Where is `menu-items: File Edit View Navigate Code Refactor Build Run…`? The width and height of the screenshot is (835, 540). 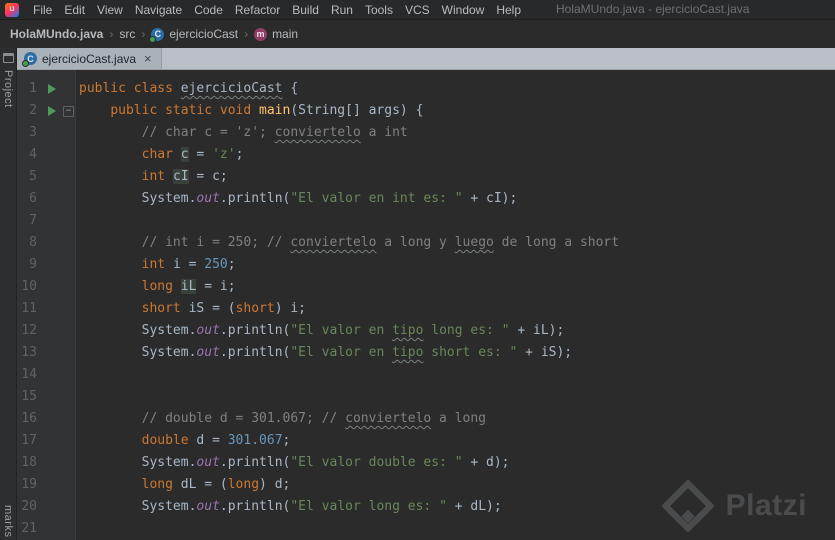 menu-items: File Edit View Navigate Code Refactor Build Run… is located at coordinates (277, 9).